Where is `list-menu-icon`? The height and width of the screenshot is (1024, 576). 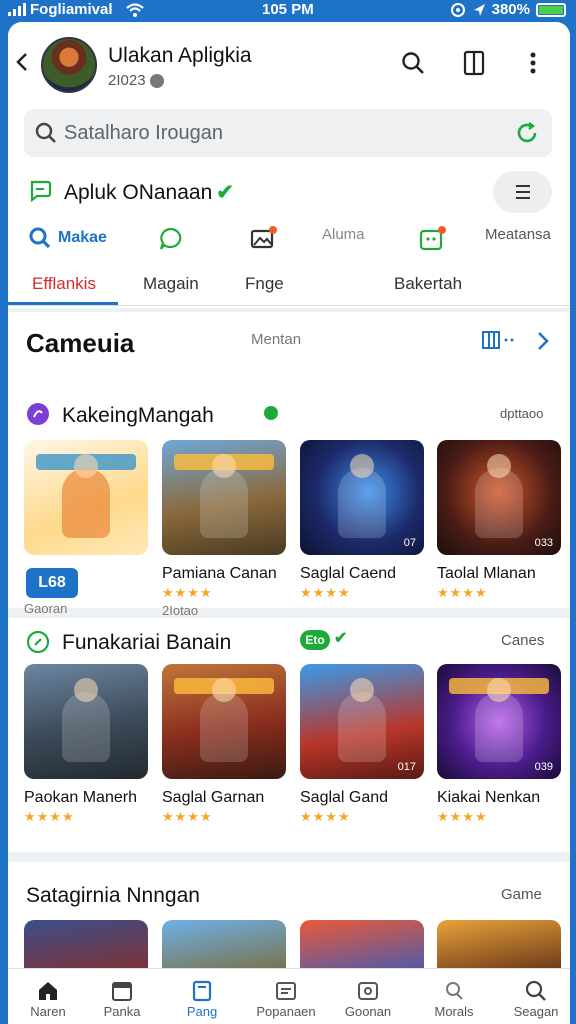 list-menu-icon is located at coordinates (522, 192).